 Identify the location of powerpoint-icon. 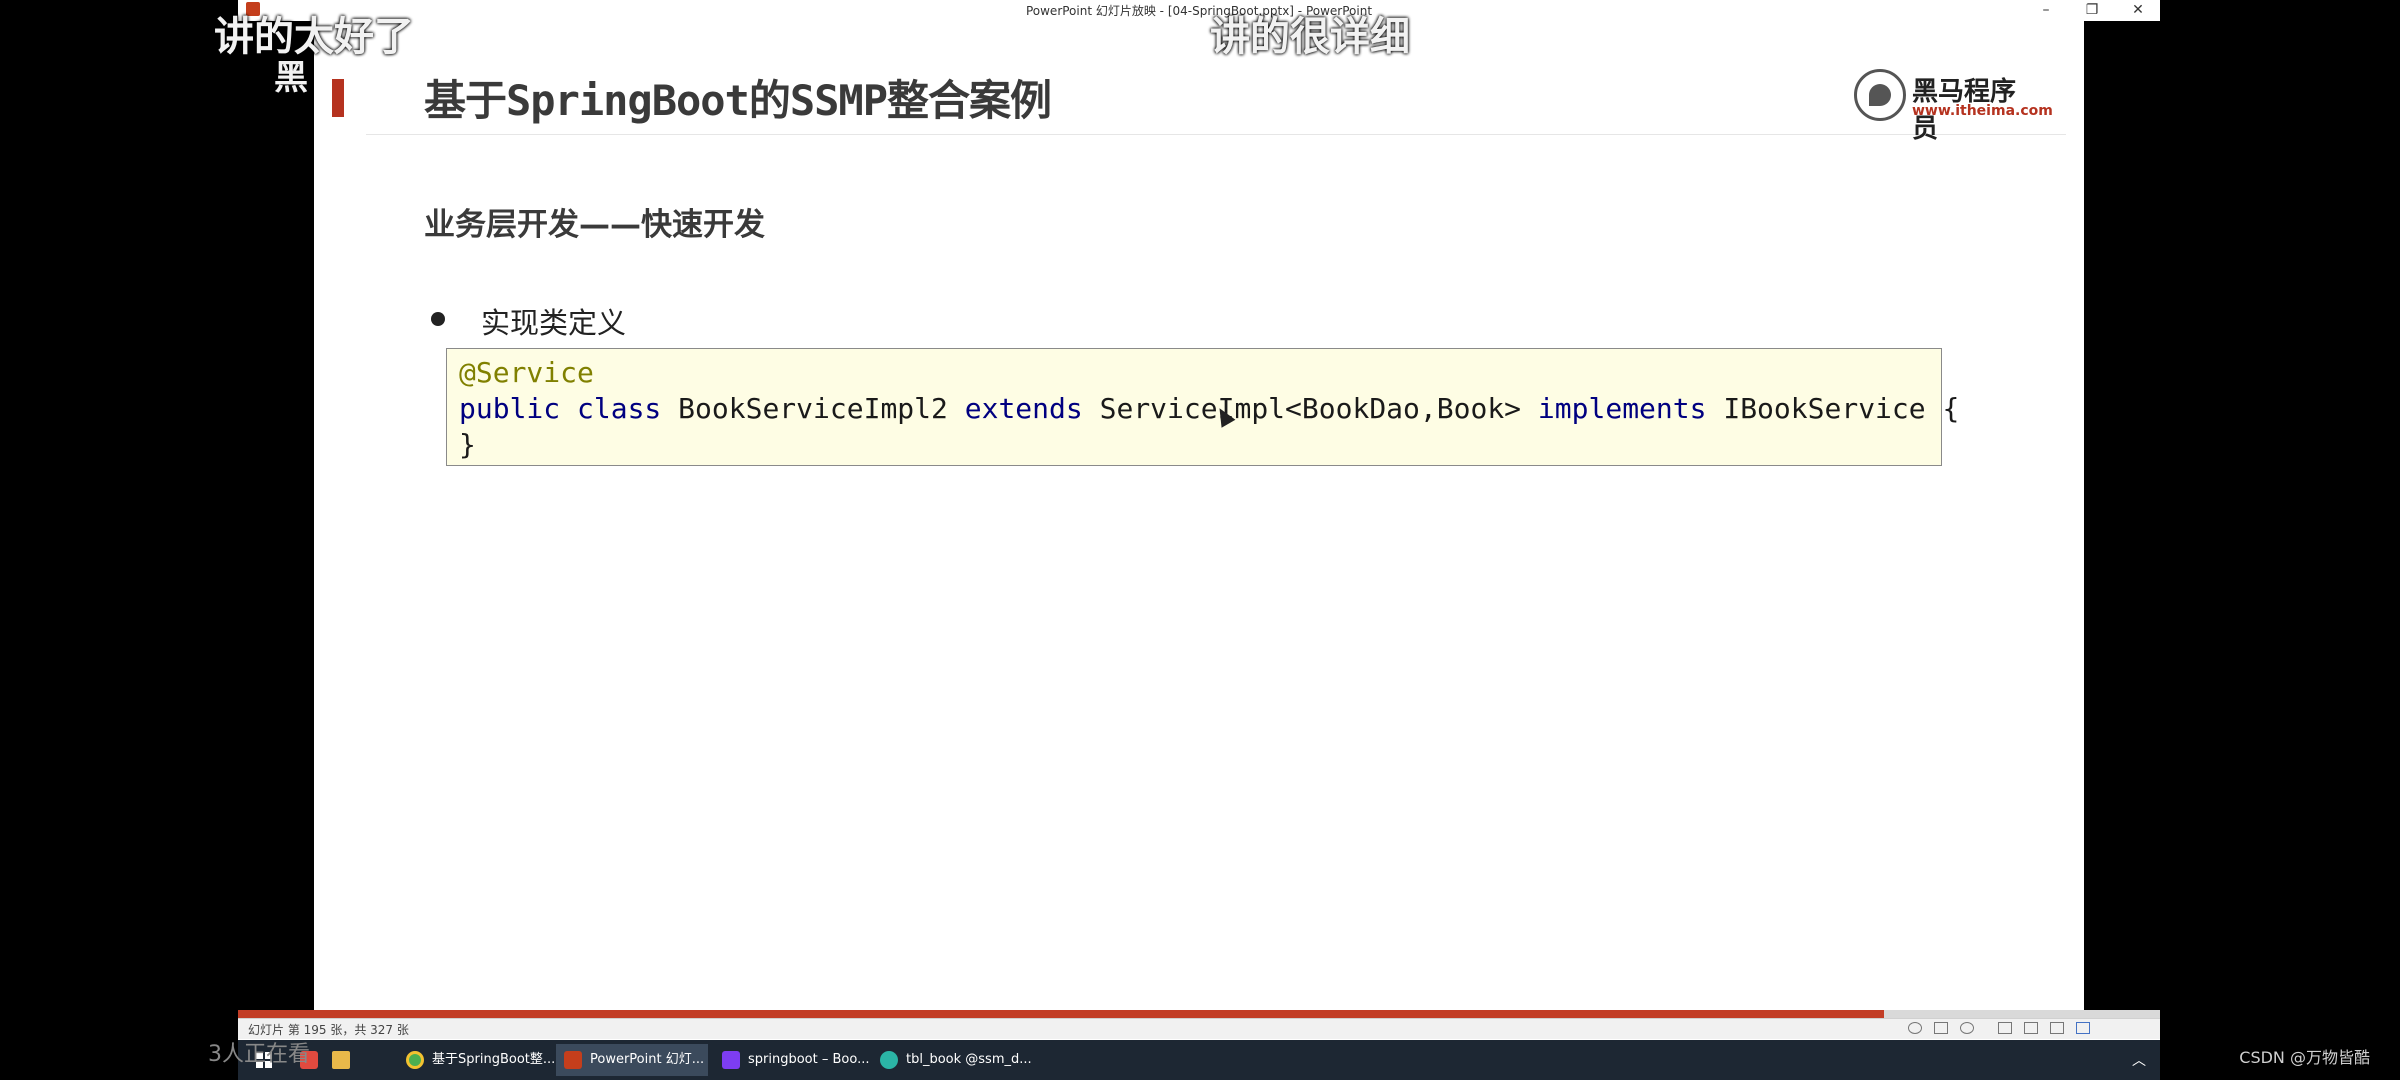
(573, 1060).